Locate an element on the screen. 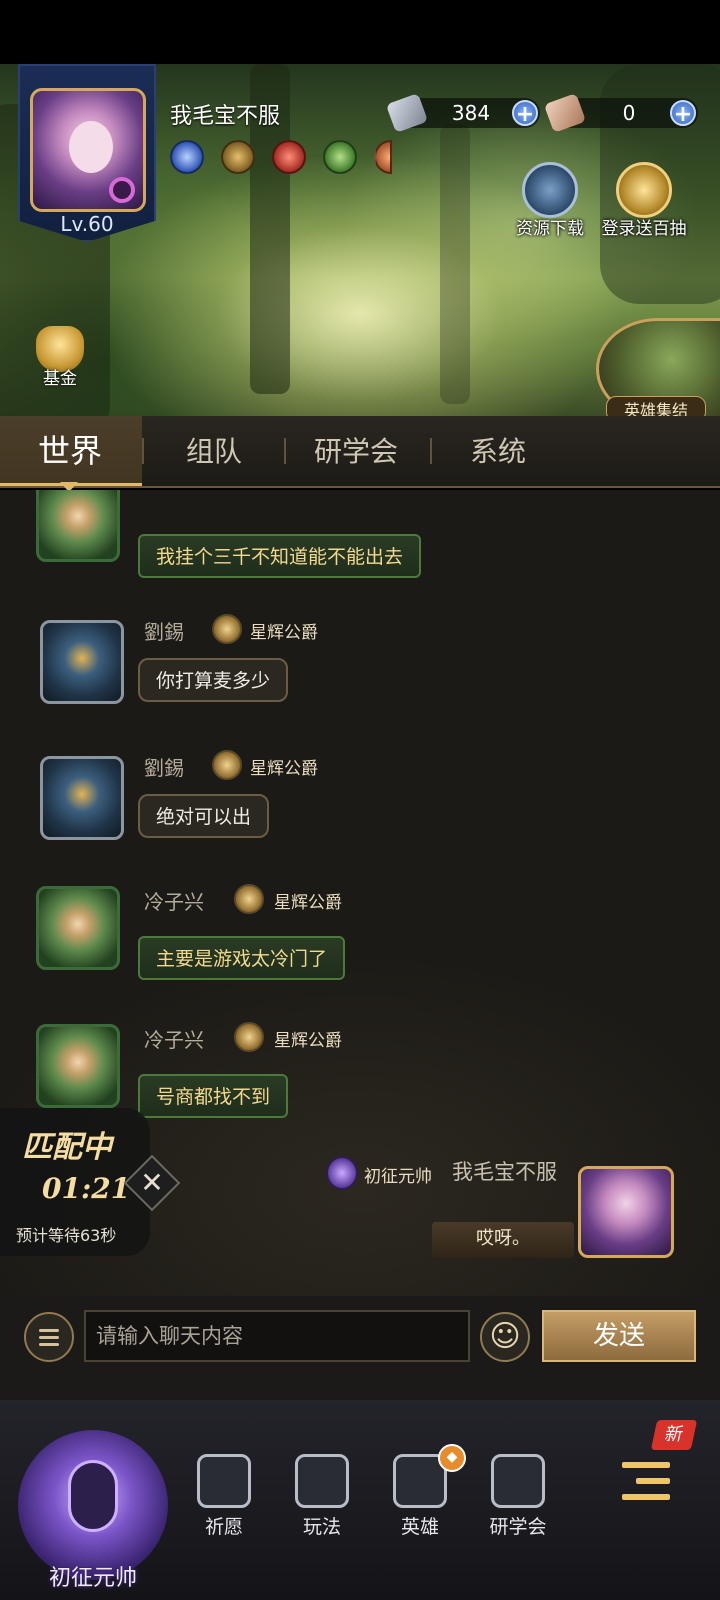  chat-tabs: 世界 组队 研学会 系统 is located at coordinates (360, 452).